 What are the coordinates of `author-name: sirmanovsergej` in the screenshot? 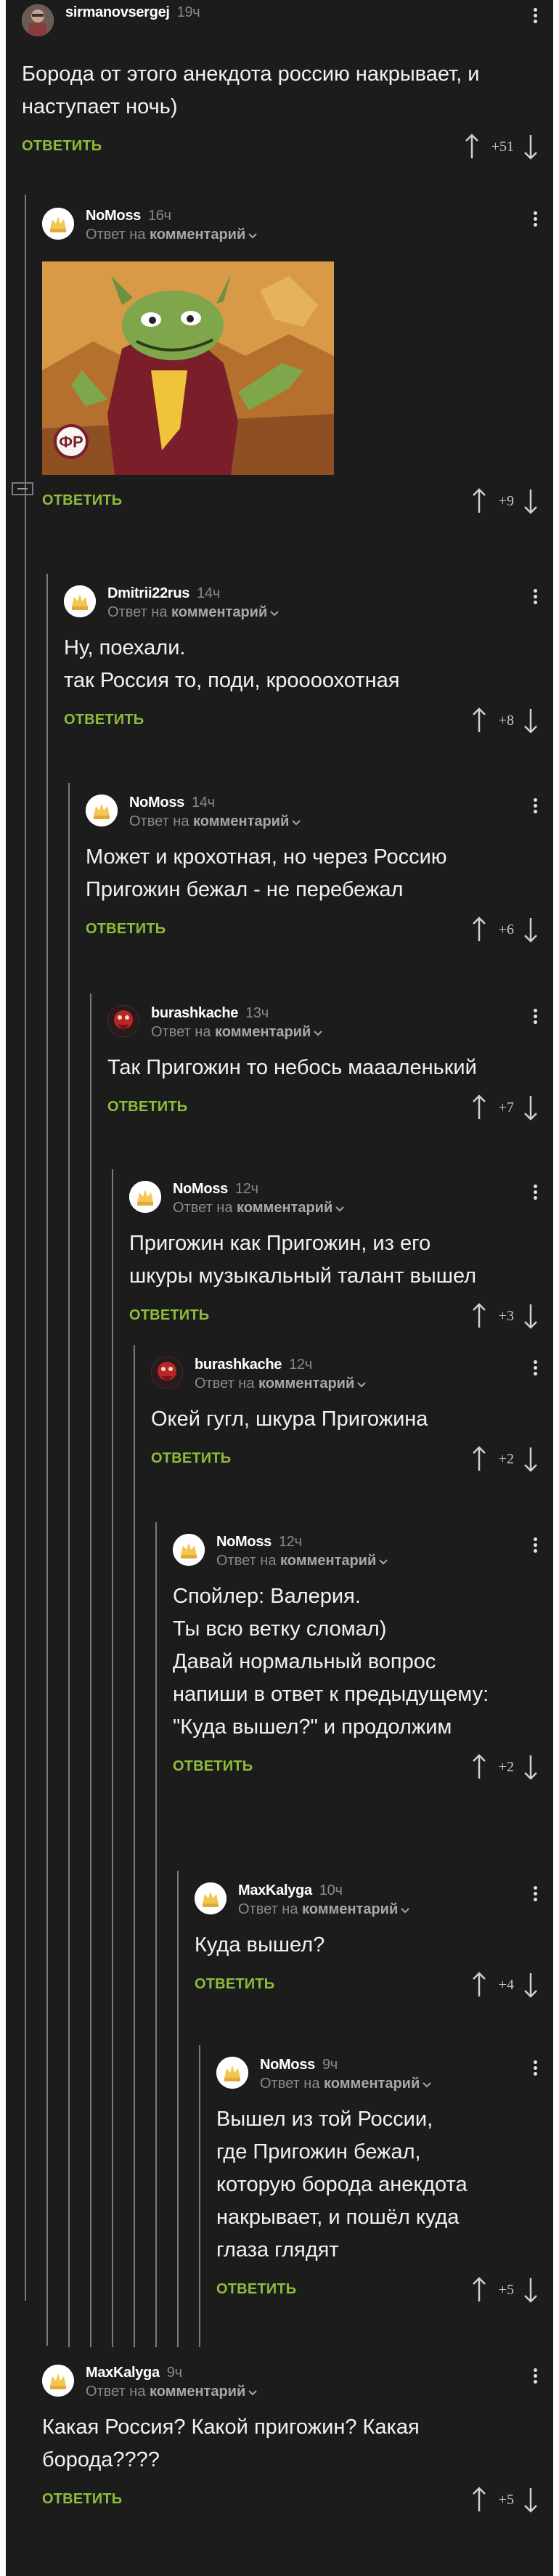 It's located at (117, 12).